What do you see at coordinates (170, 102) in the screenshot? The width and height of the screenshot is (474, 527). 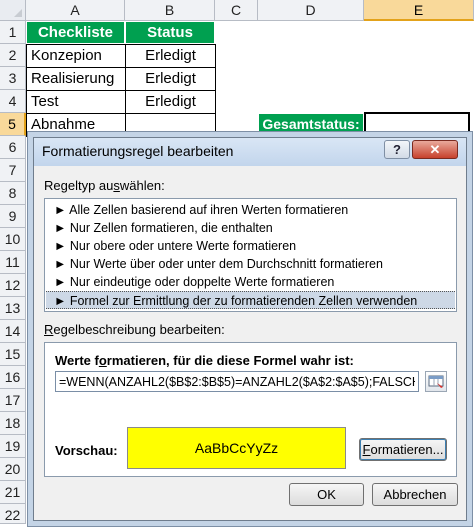 I see `cell-b4: Erledigt` at bounding box center [170, 102].